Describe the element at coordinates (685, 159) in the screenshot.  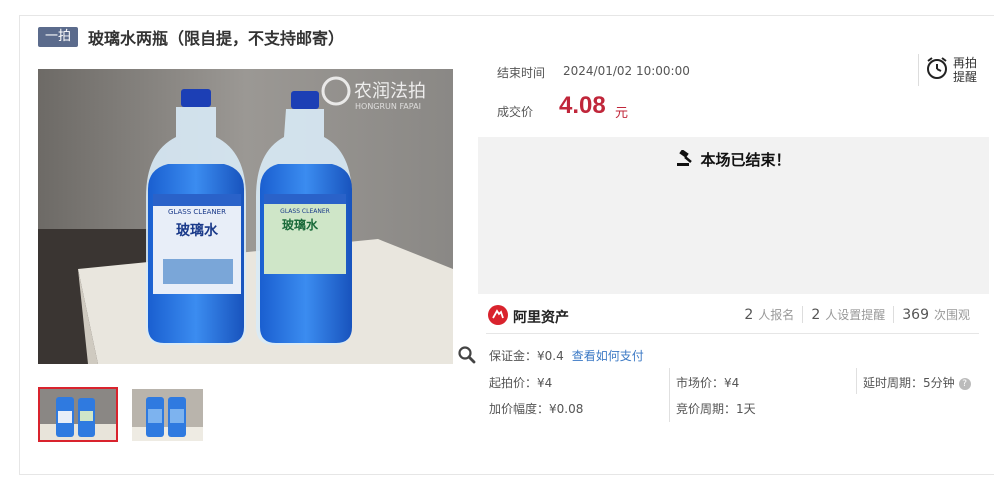
I see `gavel-icon` at that location.